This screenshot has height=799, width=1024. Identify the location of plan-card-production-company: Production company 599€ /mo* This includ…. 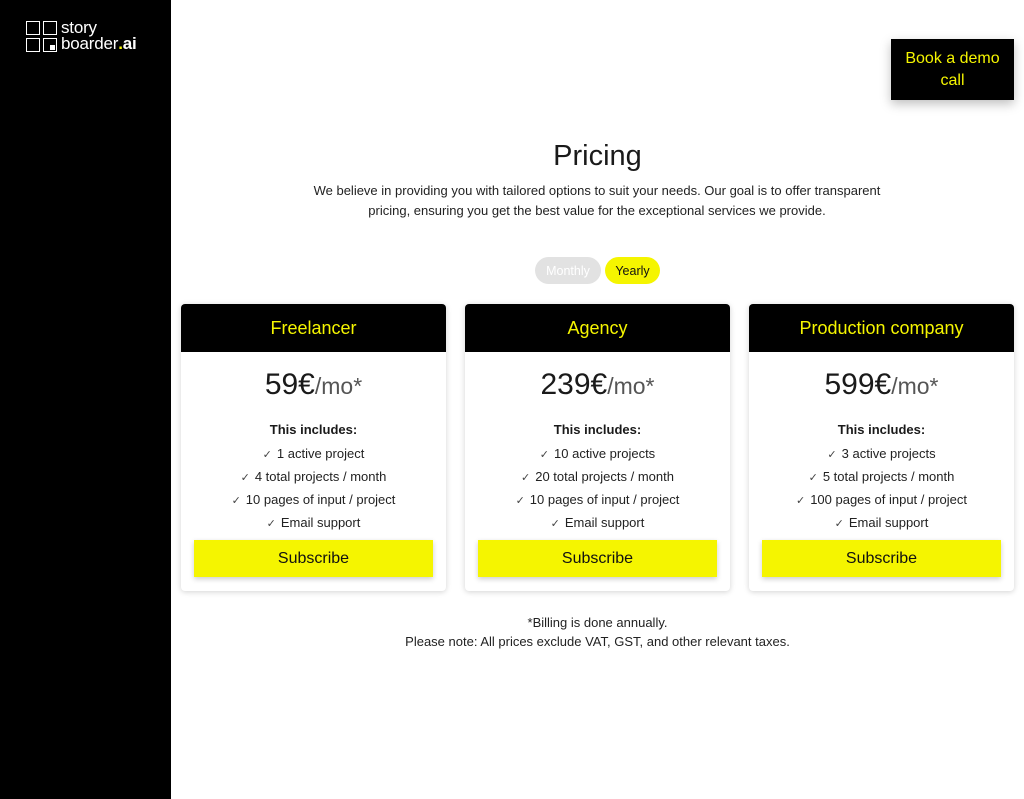
(881, 447).